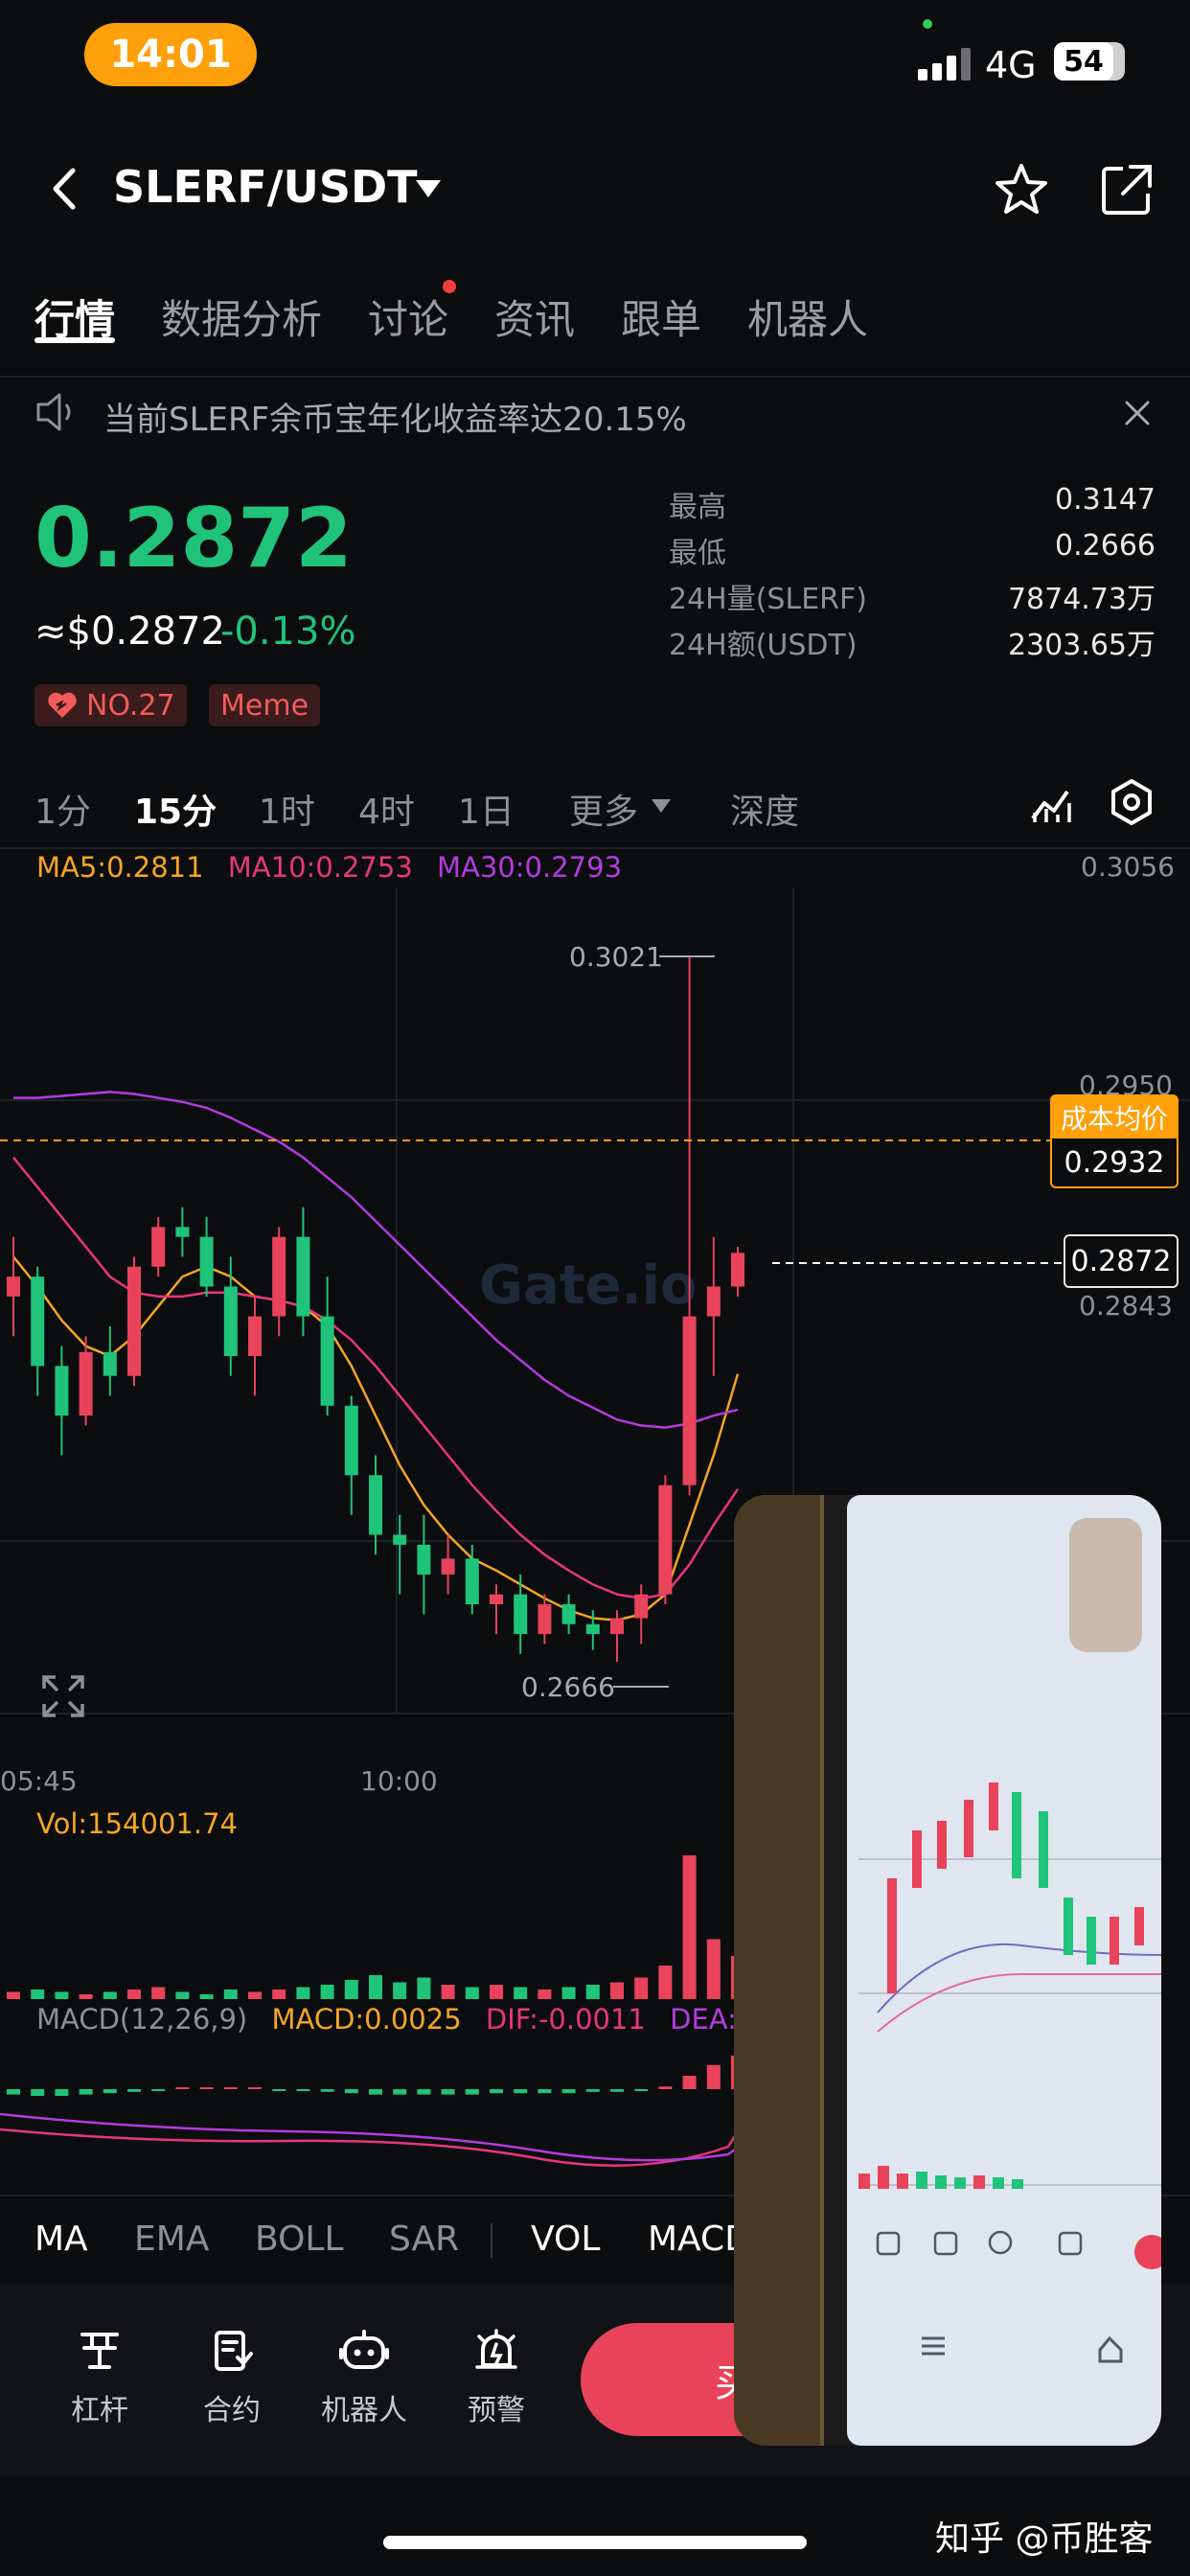 The image size is (1190, 2576). I want to click on video-overlay, so click(948, 1970).